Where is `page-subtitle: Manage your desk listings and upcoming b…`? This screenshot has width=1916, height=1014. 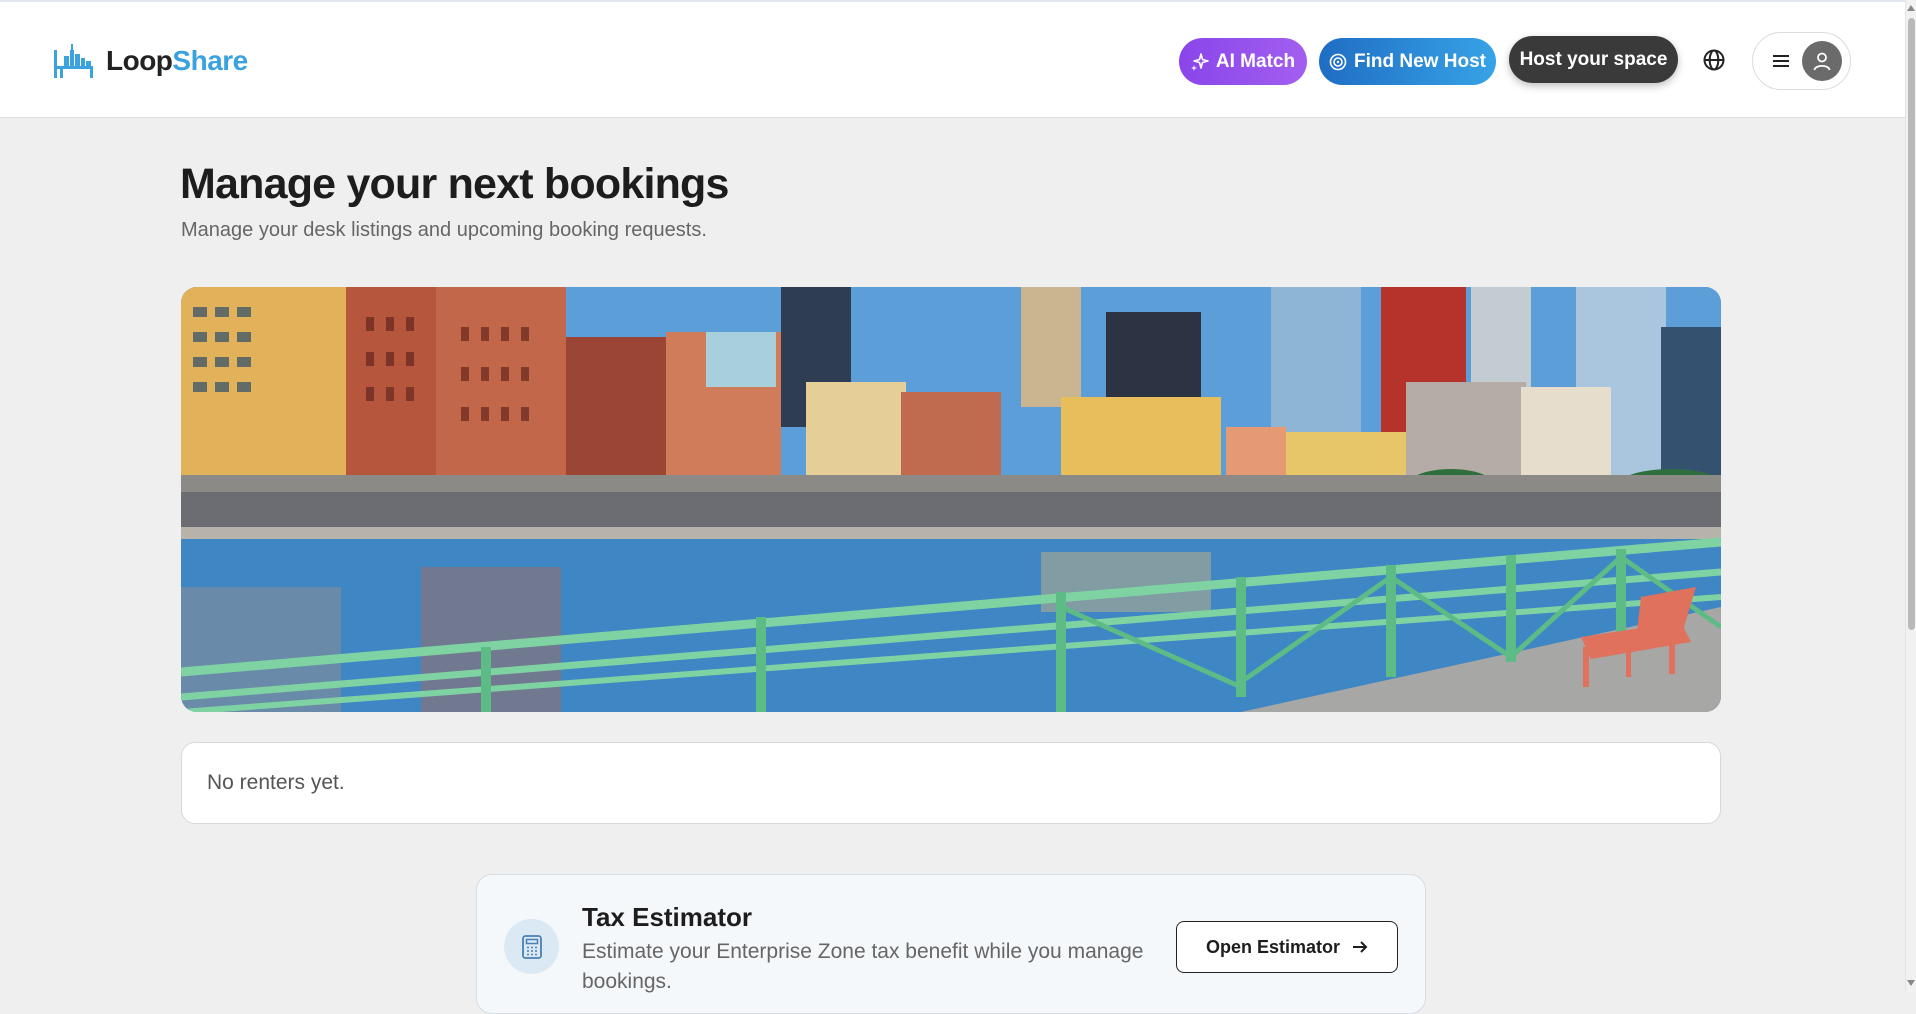
page-subtitle: Manage your desk listings and upcoming b… is located at coordinates (444, 230).